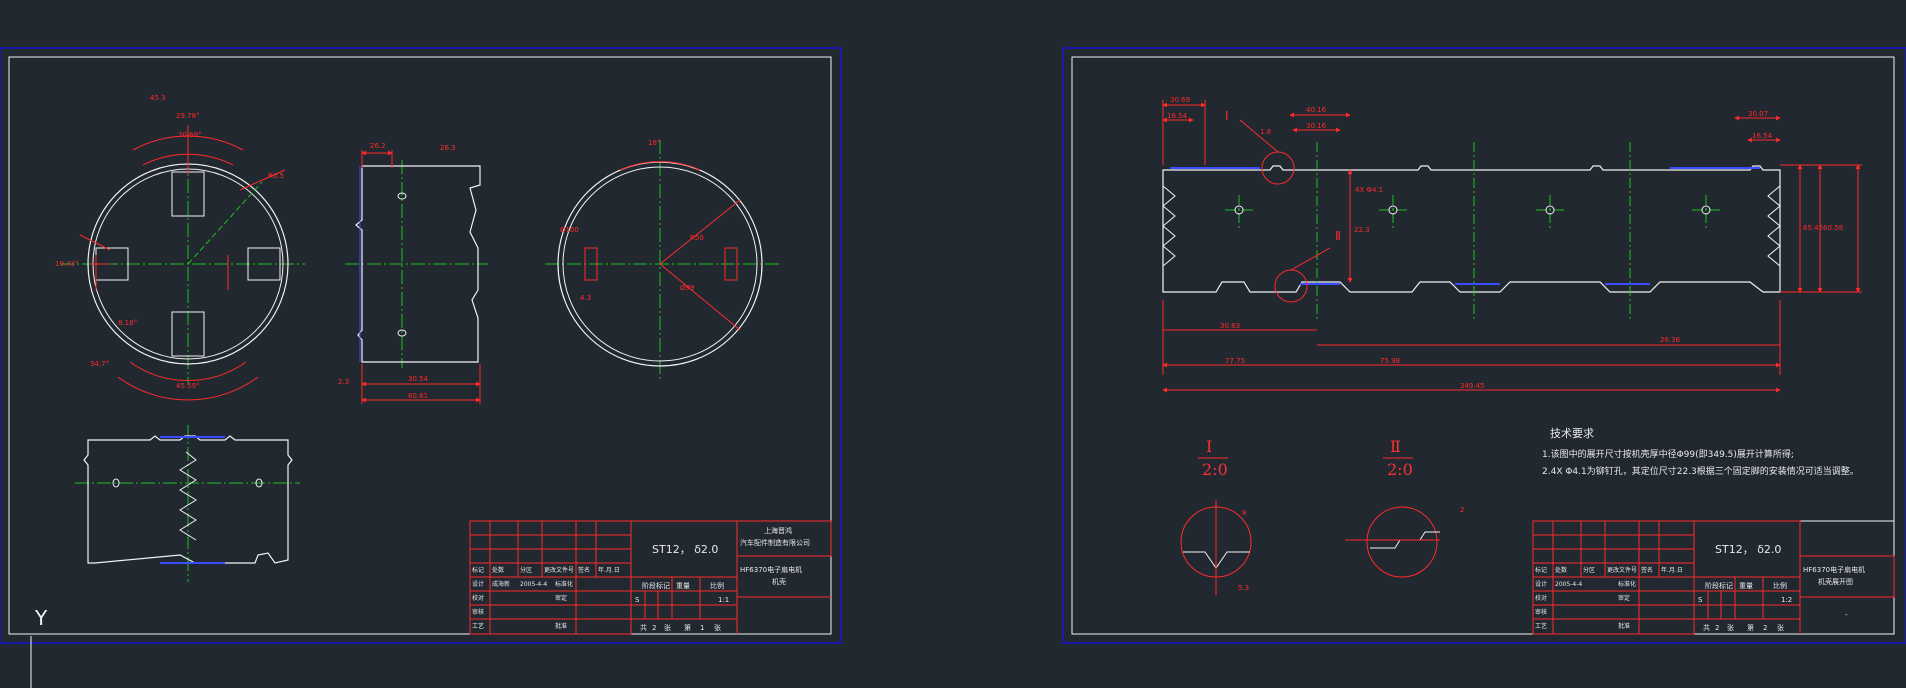  Describe the element at coordinates (1672, 570) in the screenshot. I see `tb2-rev-h5: 年.月.日` at that location.